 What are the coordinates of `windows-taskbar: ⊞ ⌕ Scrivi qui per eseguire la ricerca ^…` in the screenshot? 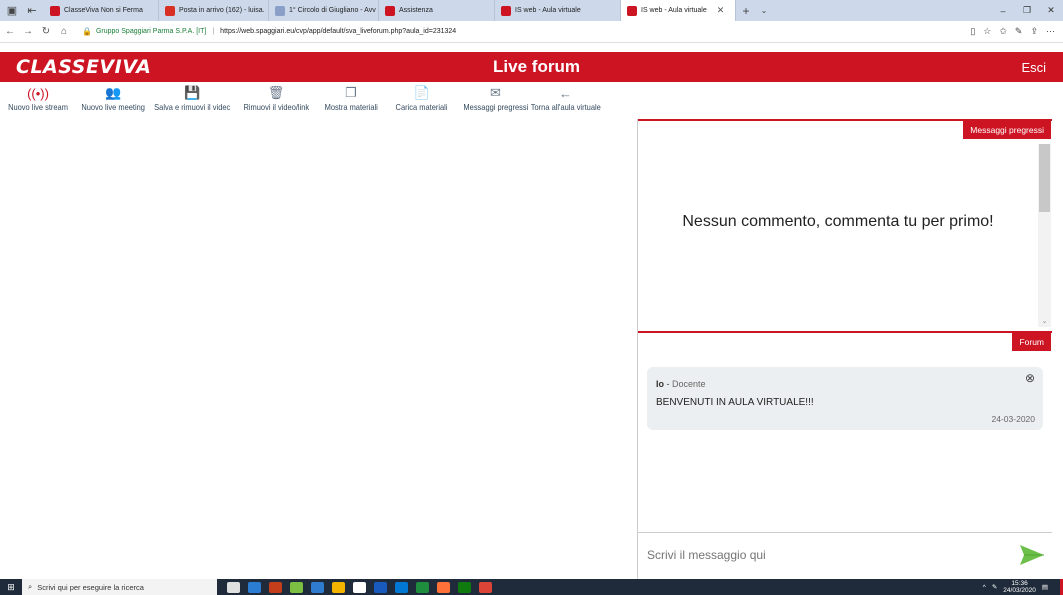 It's located at (531, 587).